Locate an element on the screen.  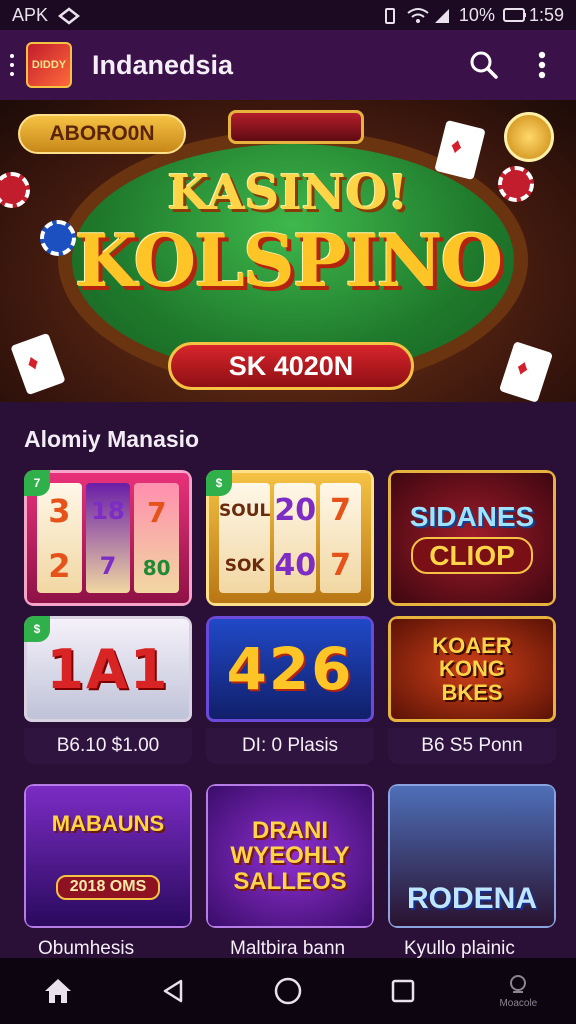
drawer-handle-icon is located at coordinates (15, 65).